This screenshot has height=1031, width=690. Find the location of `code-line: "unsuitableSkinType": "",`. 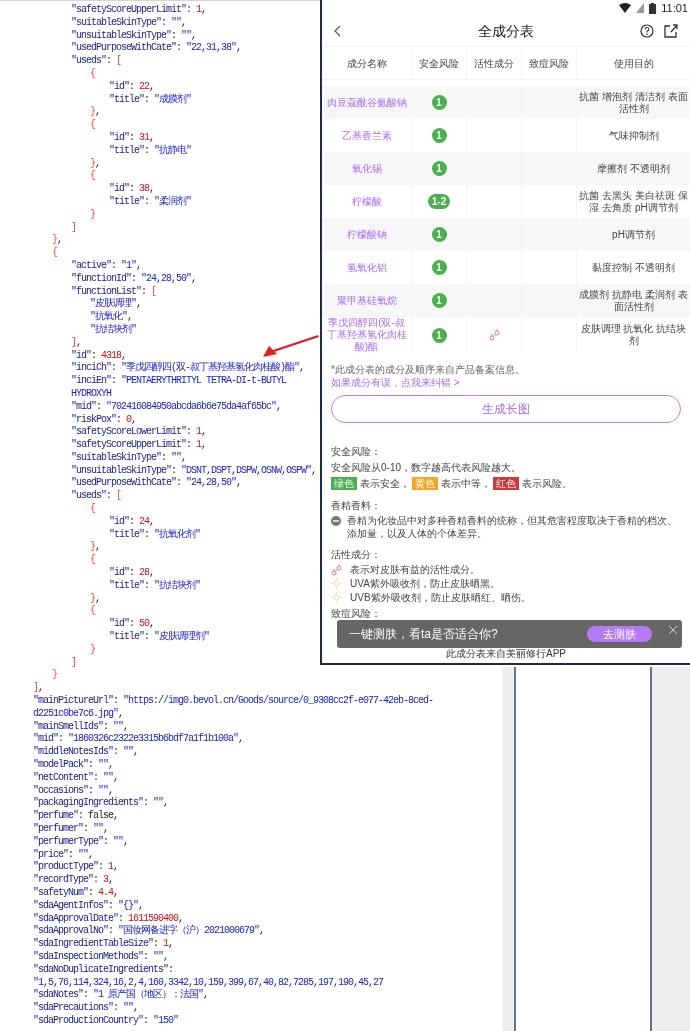

code-line: "unsuitableSkinType": "", is located at coordinates (134, 35).